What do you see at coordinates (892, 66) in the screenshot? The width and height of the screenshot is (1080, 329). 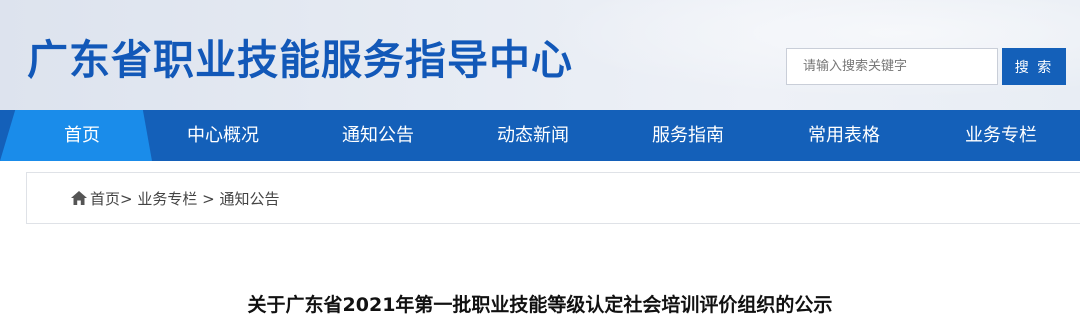 I see `search-input` at bounding box center [892, 66].